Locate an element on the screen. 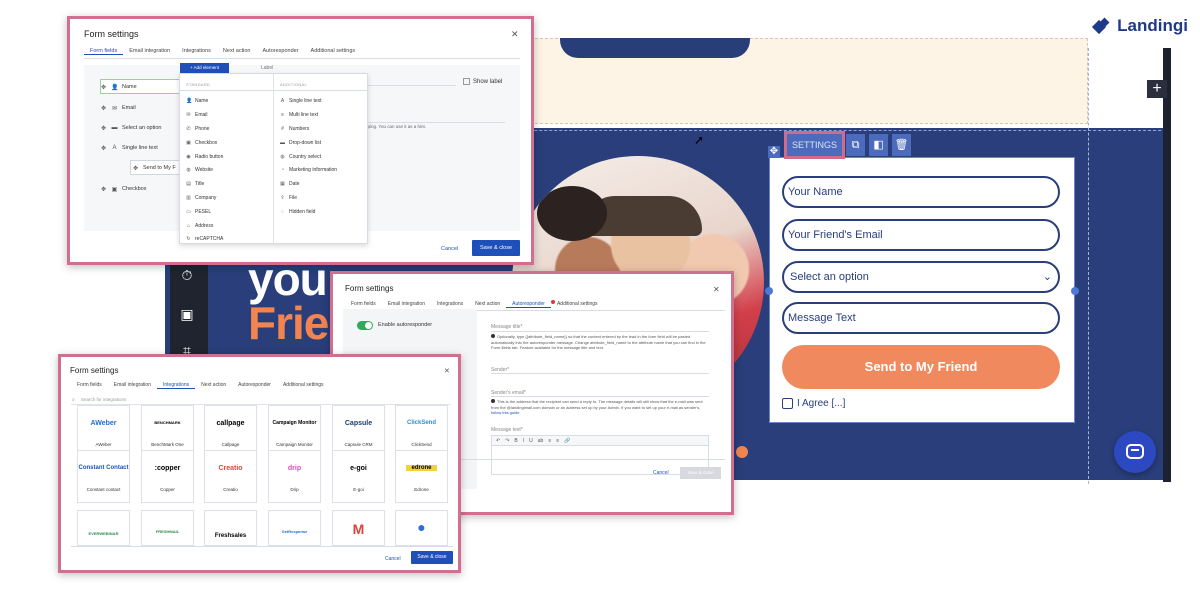 This screenshot has height=614, width=1200. bold-icon: B is located at coordinates (515, 441).